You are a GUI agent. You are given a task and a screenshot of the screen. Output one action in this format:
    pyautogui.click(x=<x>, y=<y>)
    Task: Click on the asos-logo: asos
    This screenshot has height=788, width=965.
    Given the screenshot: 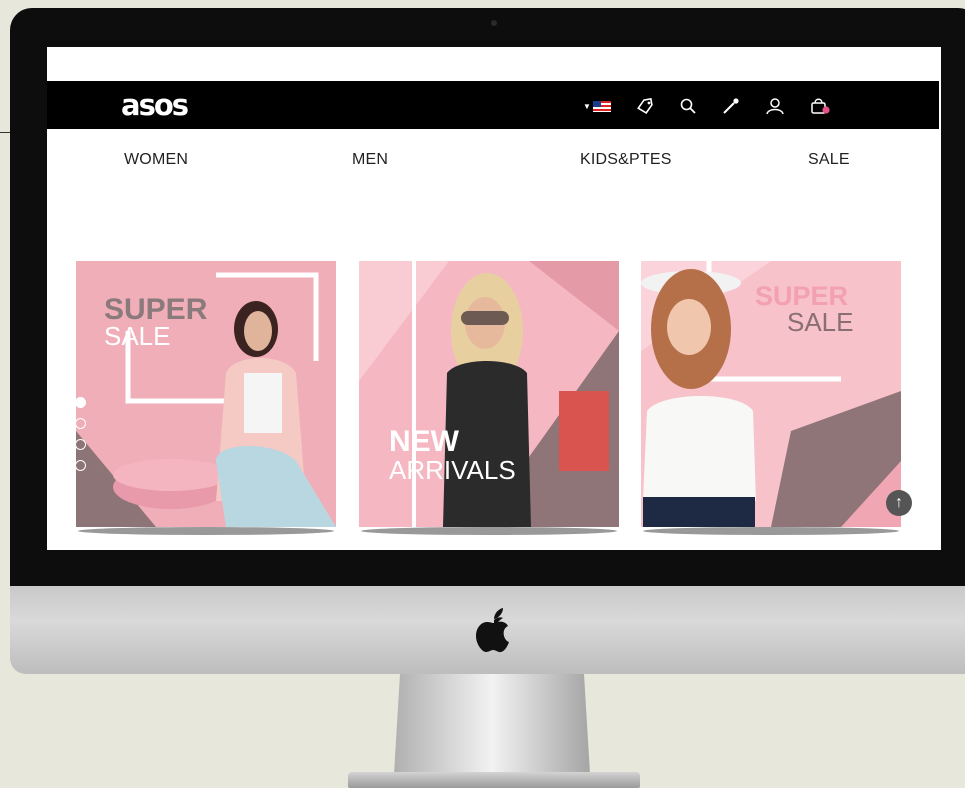 What is the action you would take?
    pyautogui.click(x=155, y=105)
    